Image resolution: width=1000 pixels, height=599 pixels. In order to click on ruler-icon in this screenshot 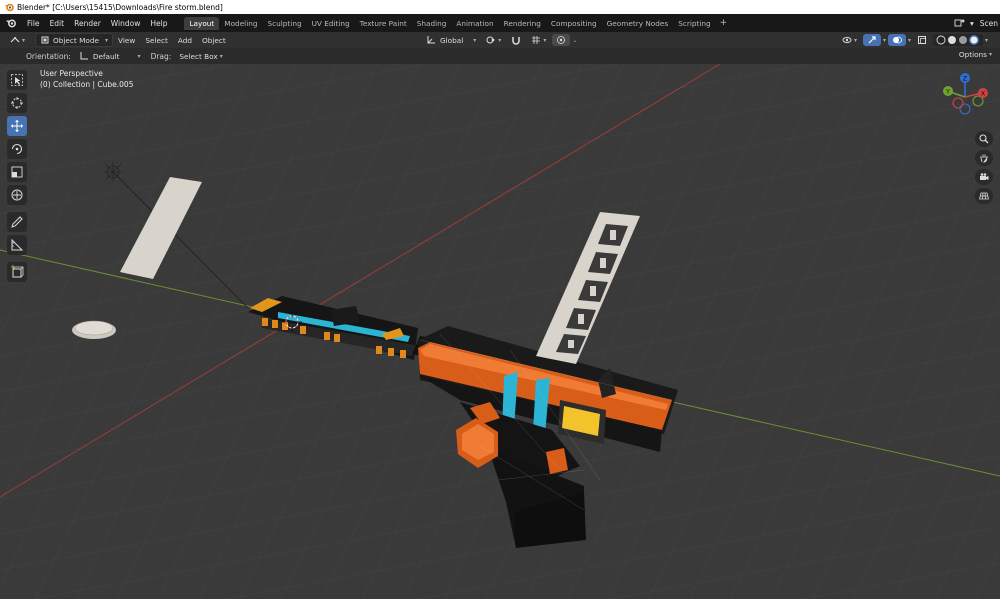, I will do `click(17, 244)`.